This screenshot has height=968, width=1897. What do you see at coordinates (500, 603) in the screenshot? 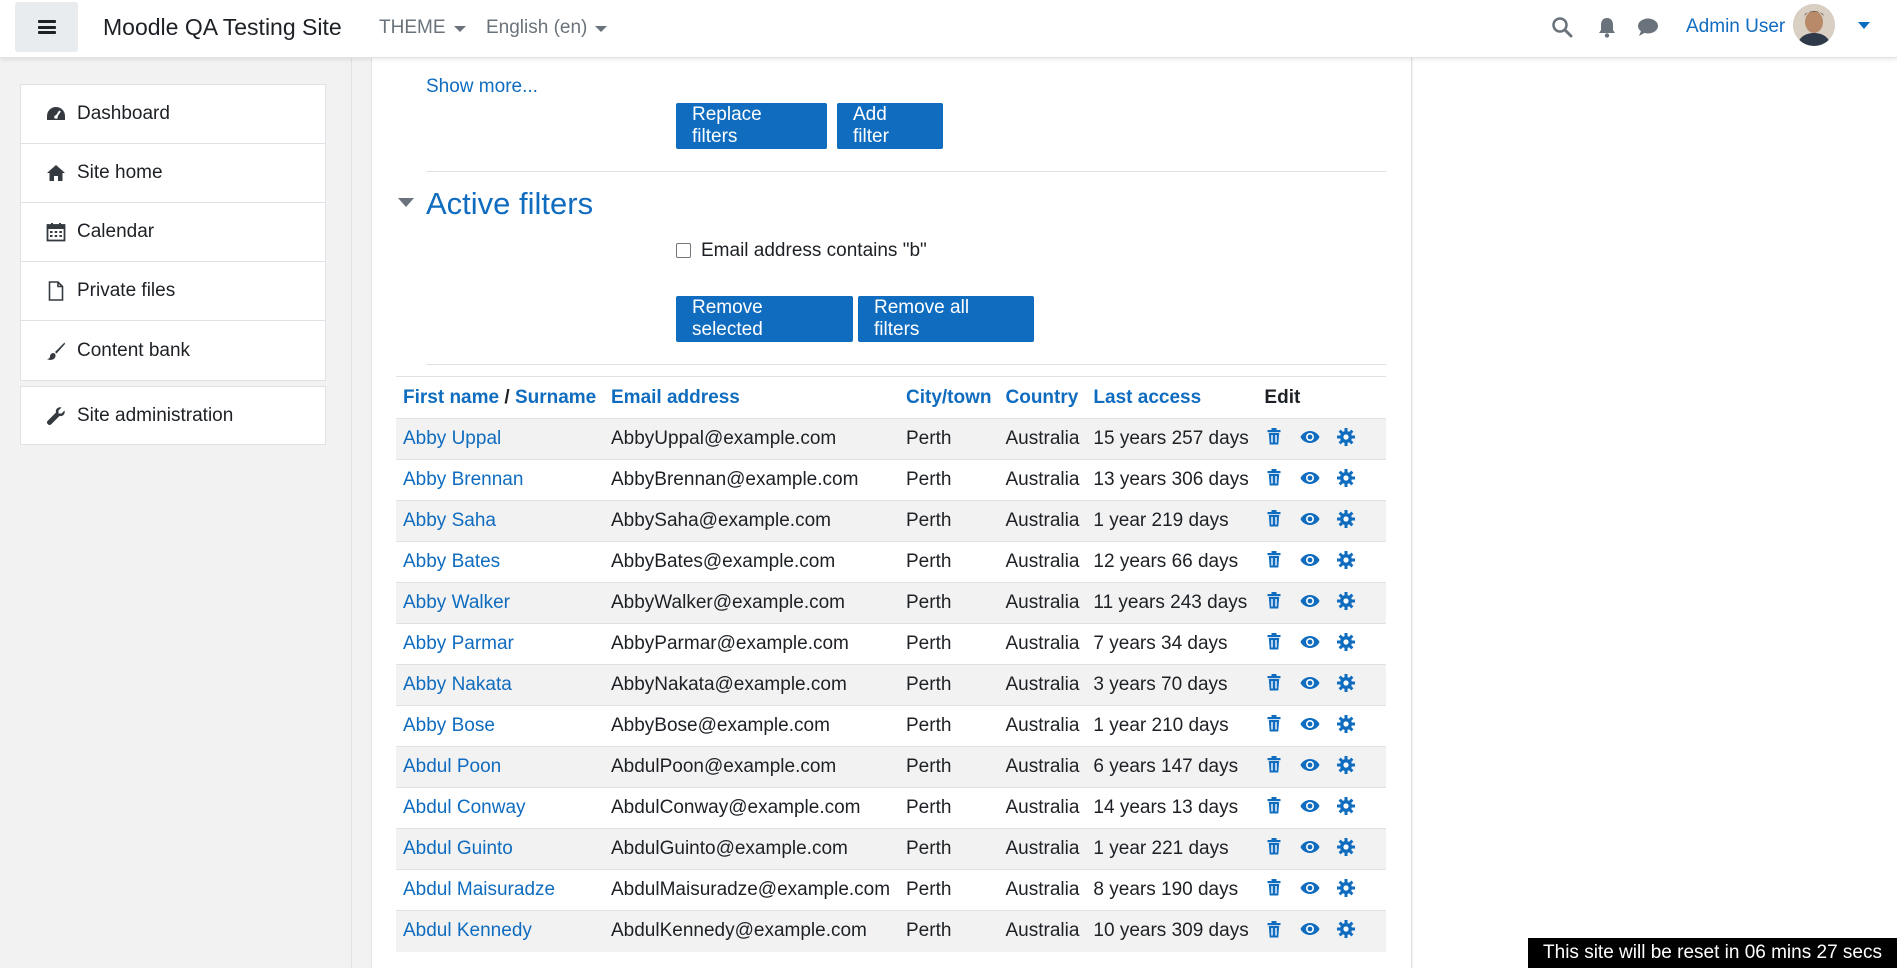
I see `user-name-link: Abby Walker` at bounding box center [500, 603].